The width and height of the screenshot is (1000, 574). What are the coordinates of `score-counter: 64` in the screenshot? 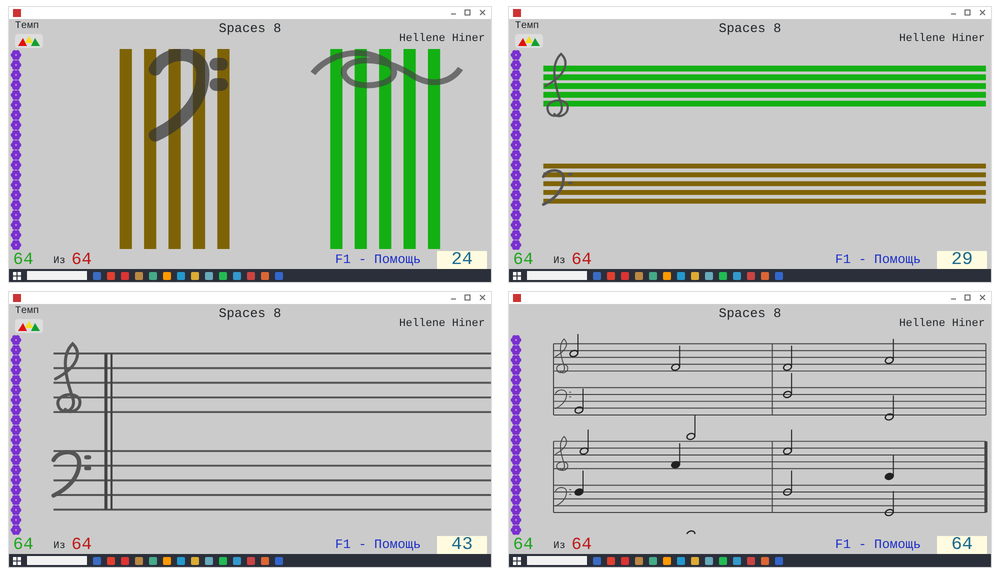 It's located at (962, 545).